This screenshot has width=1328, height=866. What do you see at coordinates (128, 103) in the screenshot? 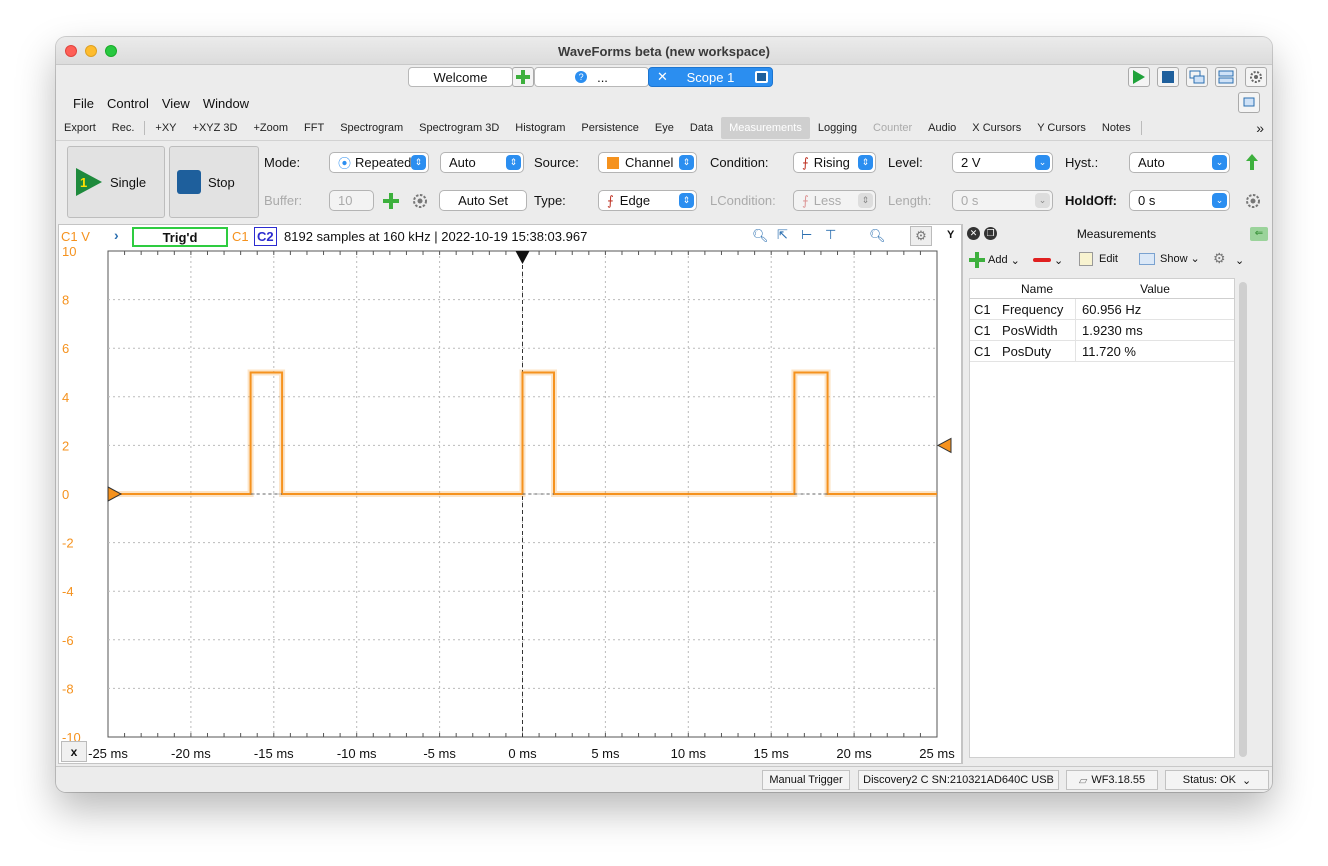
I see `menu-control: Control` at bounding box center [128, 103].